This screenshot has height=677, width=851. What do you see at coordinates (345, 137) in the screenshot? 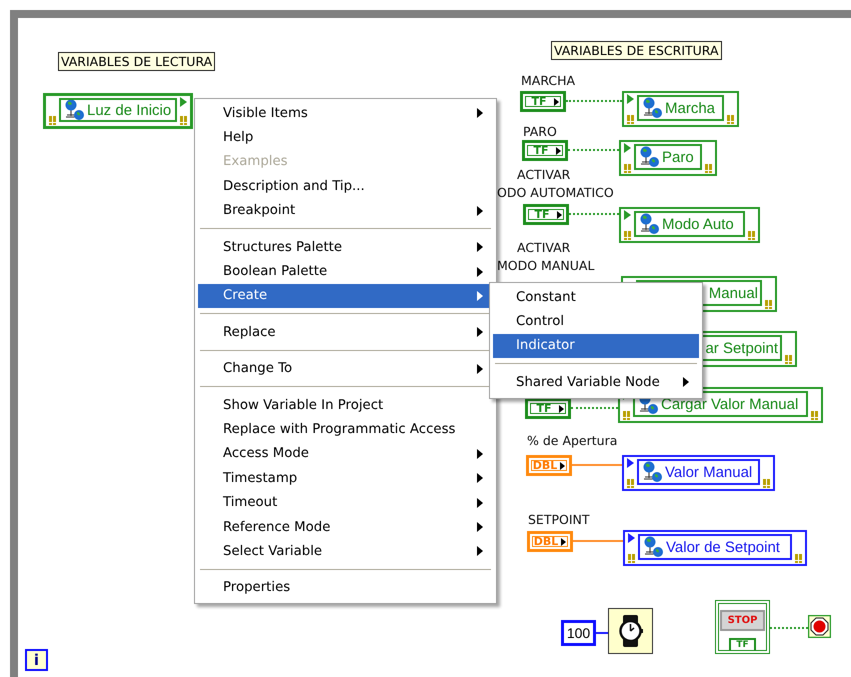
I see `menu-item: Help` at bounding box center [345, 137].